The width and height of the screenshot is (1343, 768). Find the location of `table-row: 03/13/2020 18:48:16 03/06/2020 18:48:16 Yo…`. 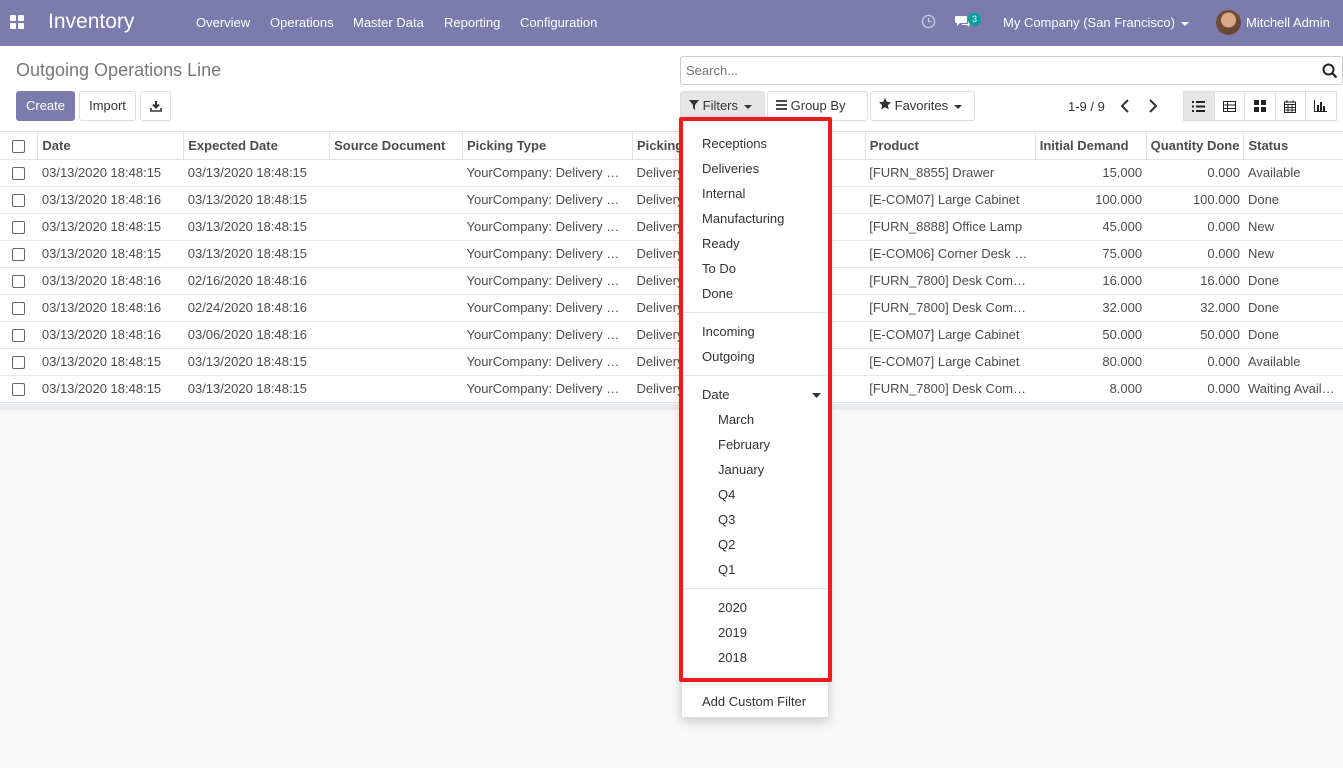

table-row: 03/13/2020 18:48:16 03/06/2020 18:48:16 Yo… is located at coordinates (671, 335).